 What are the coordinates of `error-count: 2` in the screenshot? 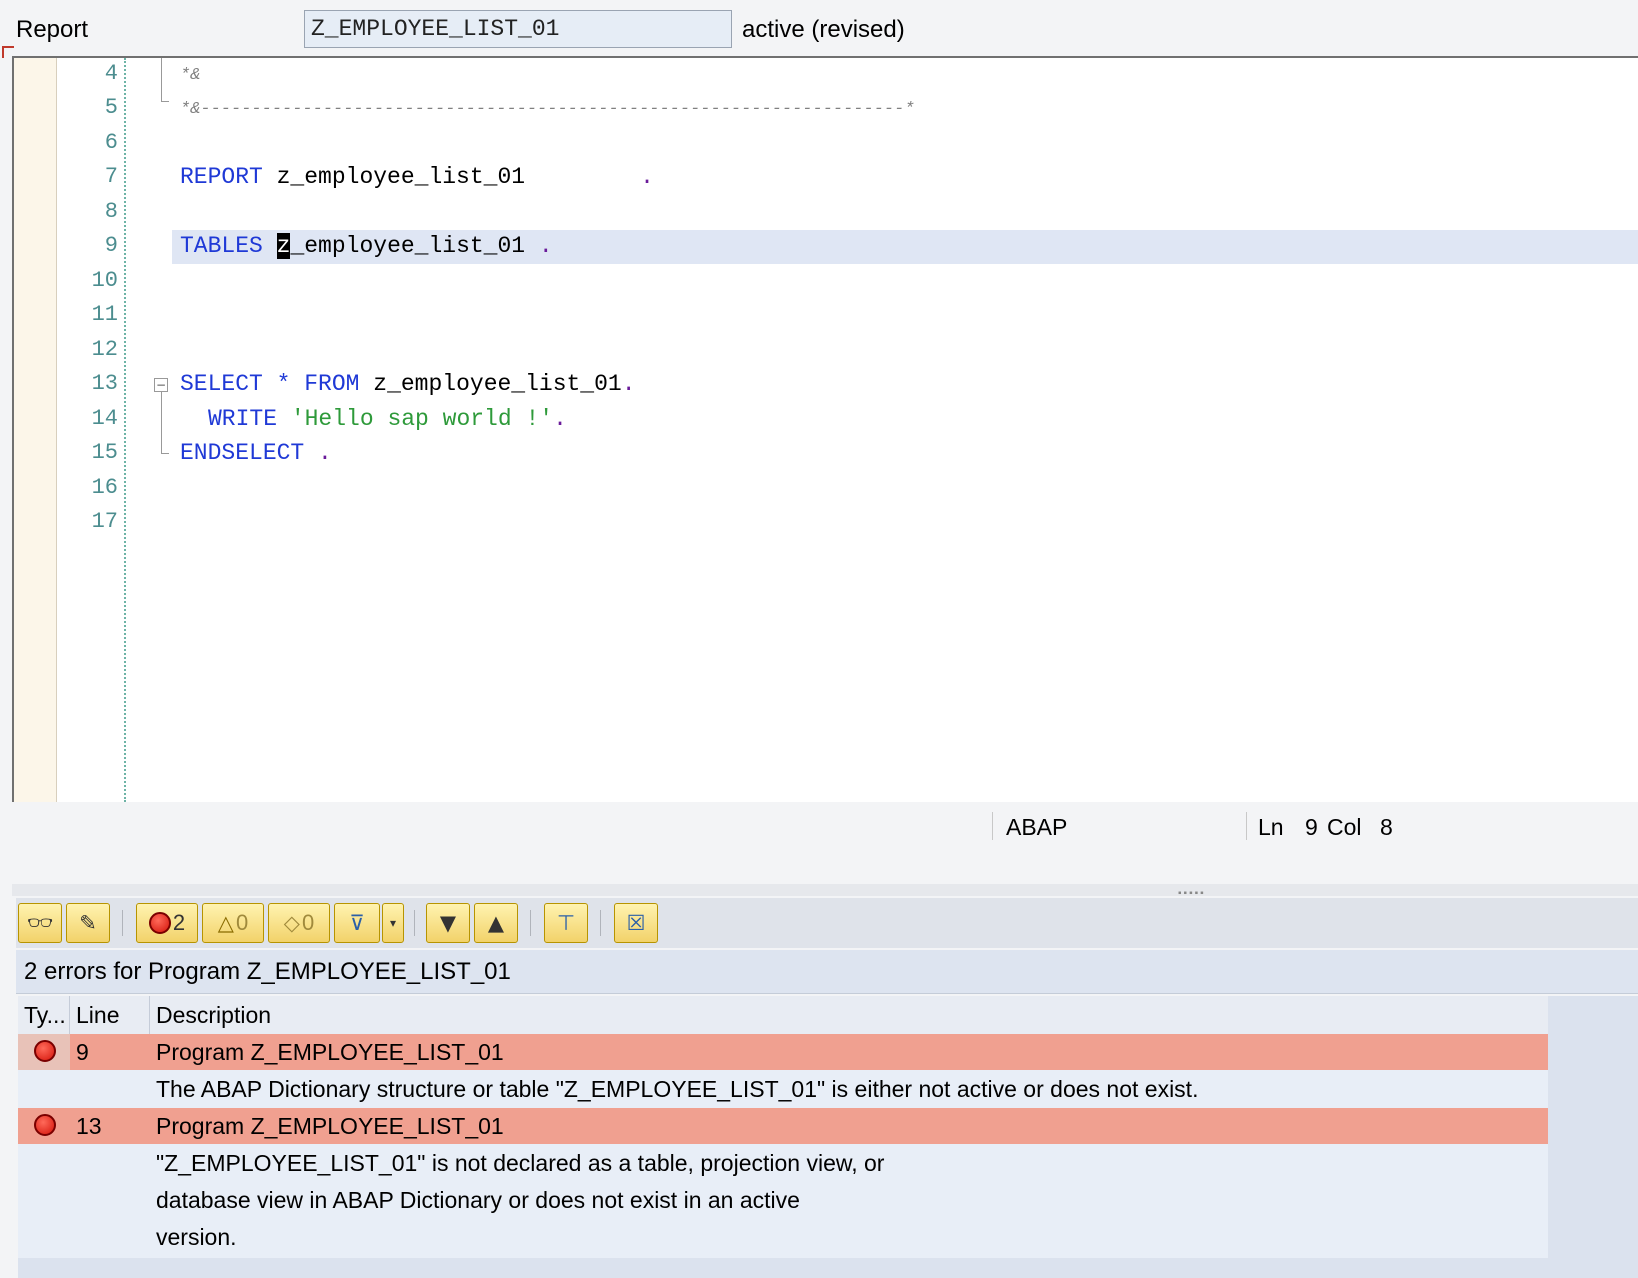 It's located at (179, 922).